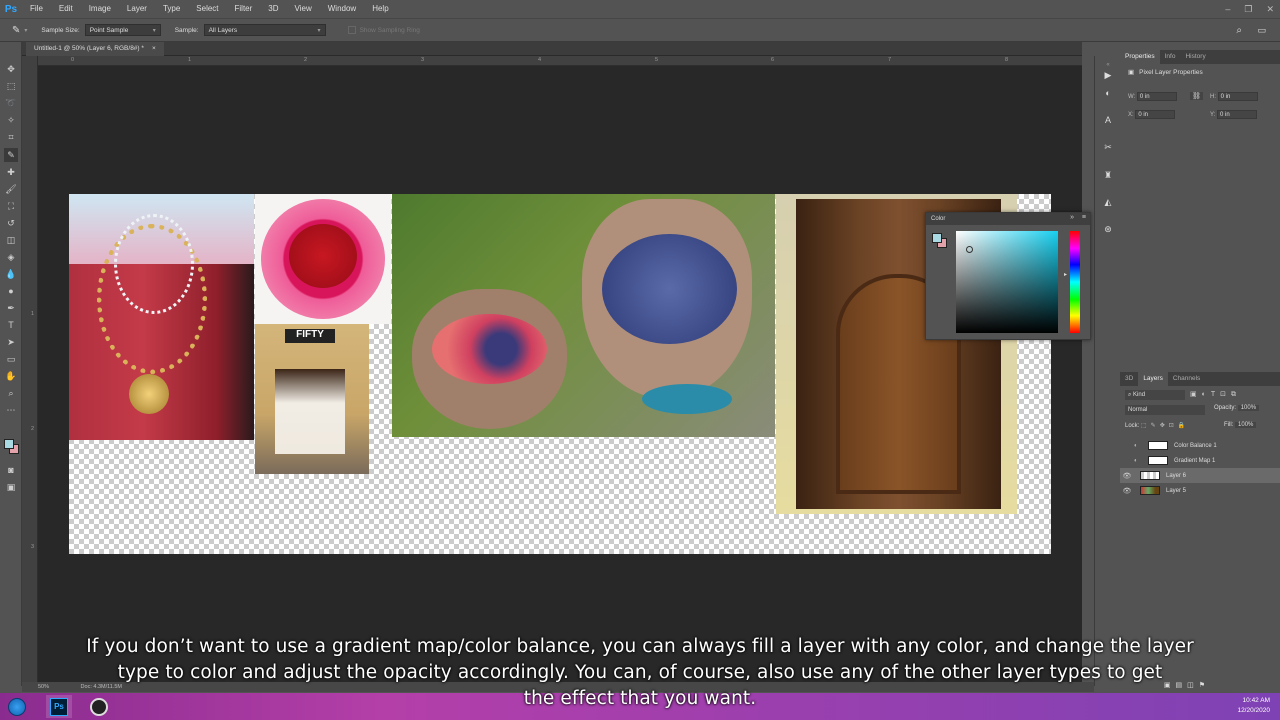  Describe the element at coordinates (1129, 379) in the screenshot. I see `tab-3d: 3D` at that location.